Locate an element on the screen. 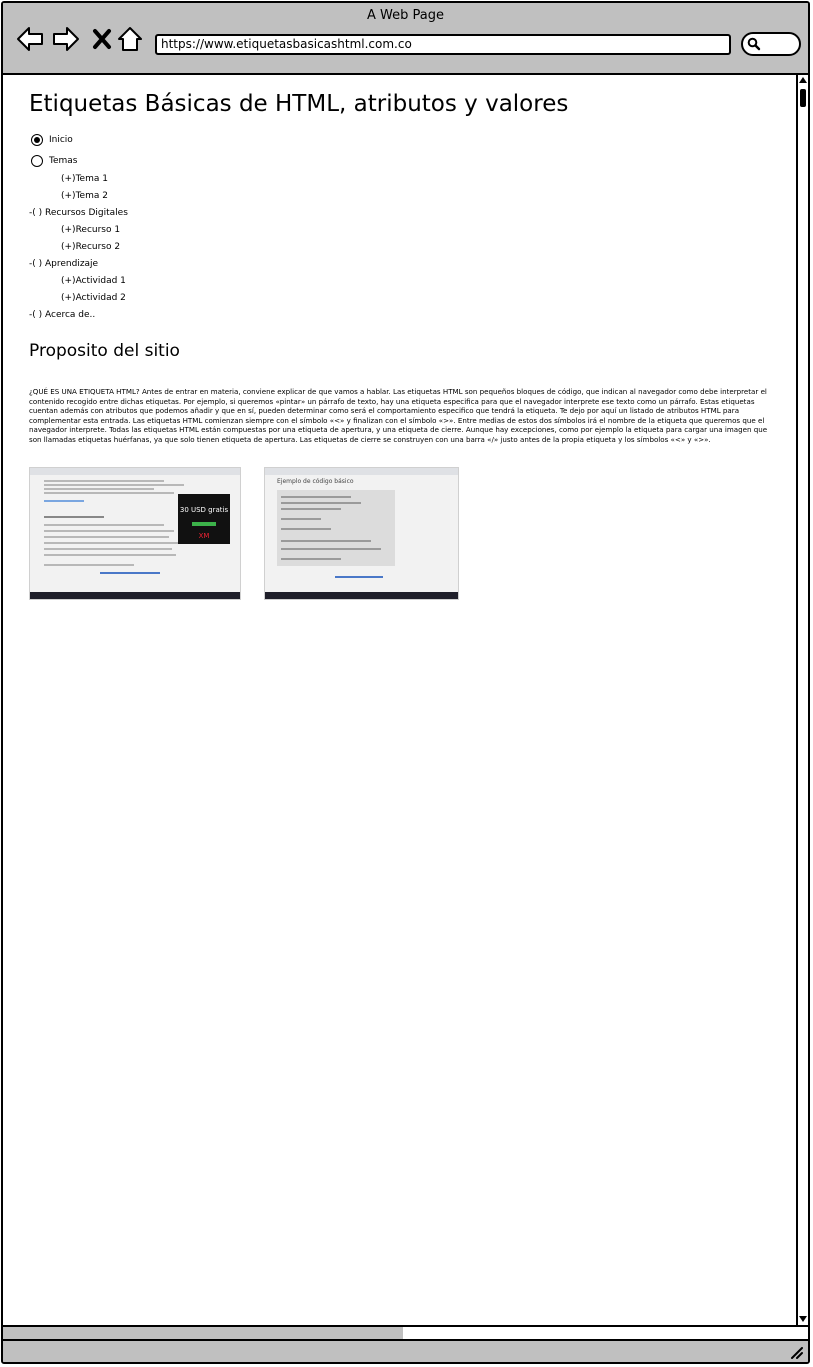  scrollbar-thumb is located at coordinates (803, 98).